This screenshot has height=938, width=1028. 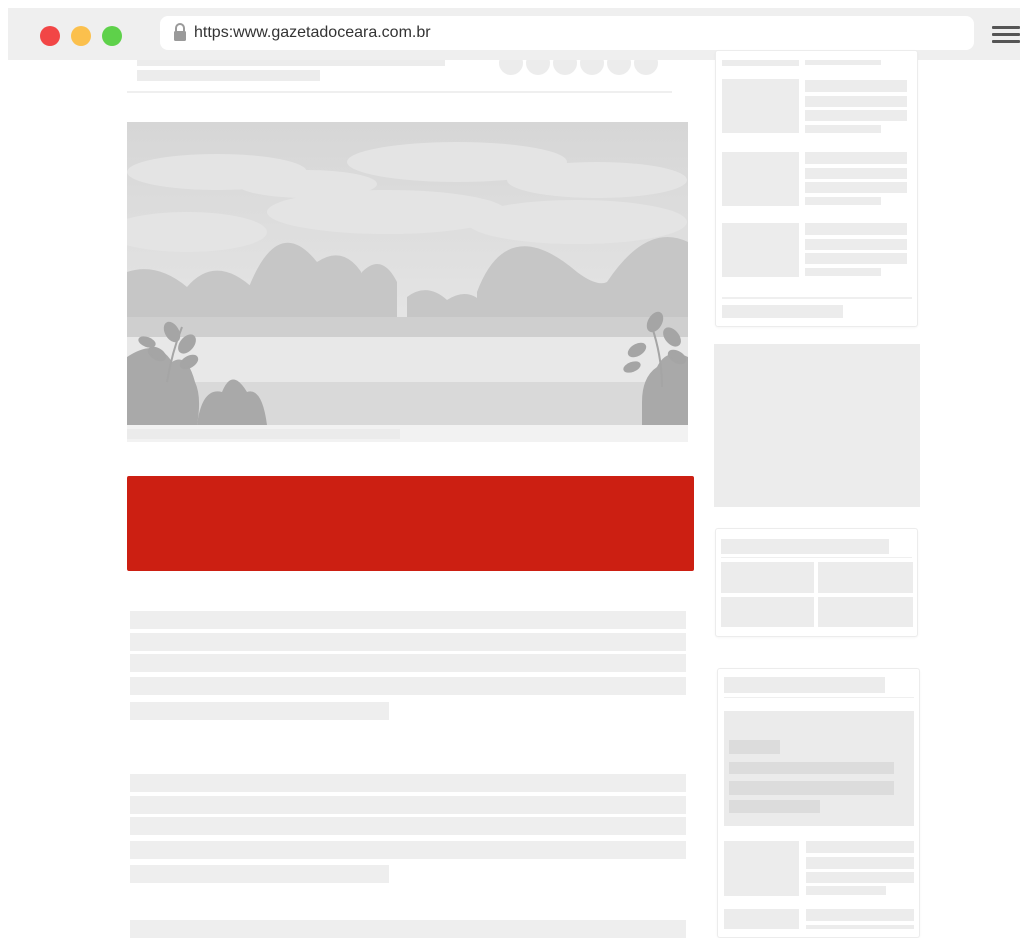 What do you see at coordinates (180, 32) in the screenshot?
I see `lock-icon` at bounding box center [180, 32].